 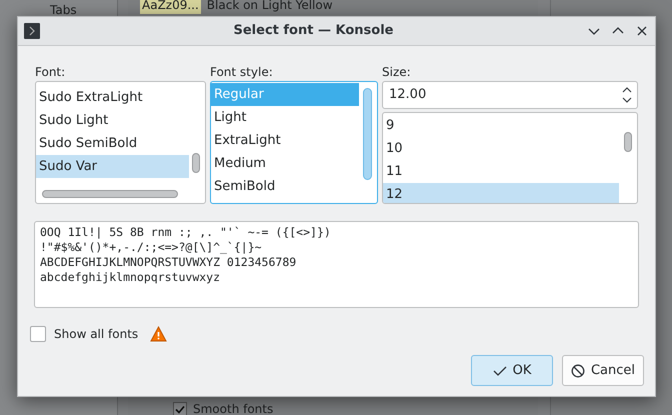 I want to click on font-style-list: Regular Light ExtraLight Medium SemiBold, so click(x=294, y=142).